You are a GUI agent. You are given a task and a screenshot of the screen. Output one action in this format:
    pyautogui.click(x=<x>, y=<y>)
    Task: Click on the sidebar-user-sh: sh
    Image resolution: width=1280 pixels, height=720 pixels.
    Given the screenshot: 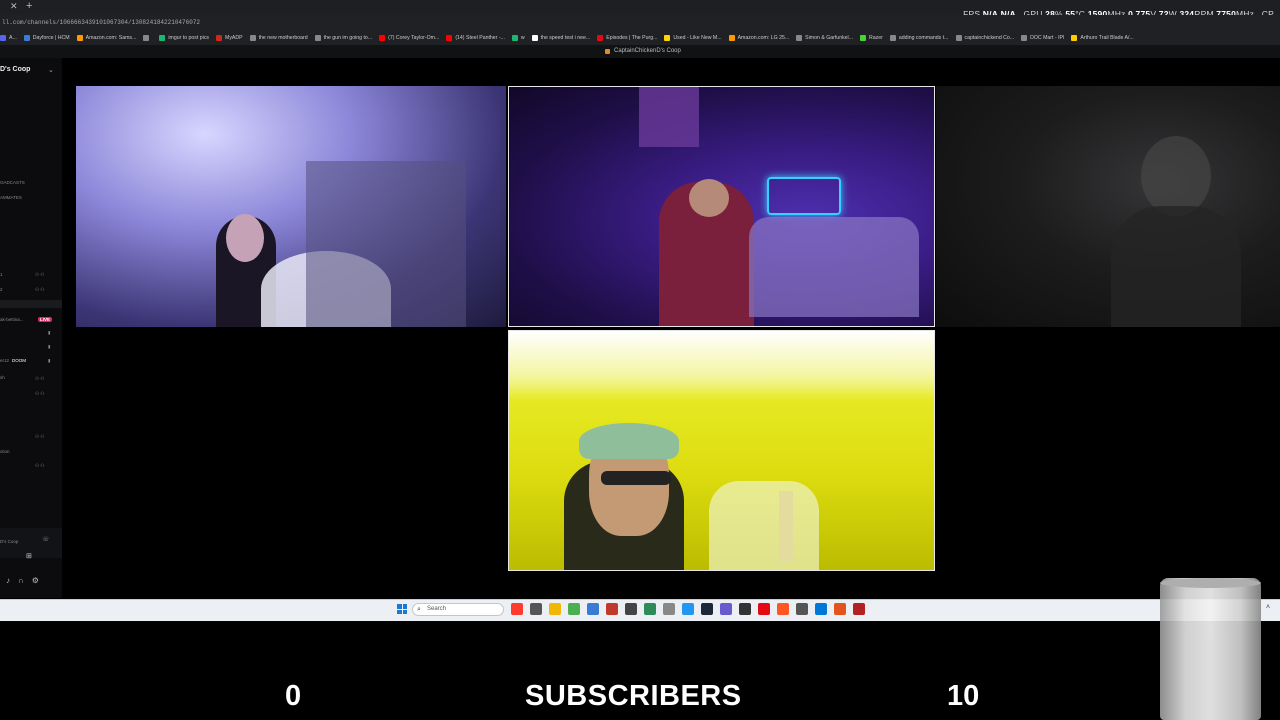 What is the action you would take?
    pyautogui.click(x=2, y=377)
    